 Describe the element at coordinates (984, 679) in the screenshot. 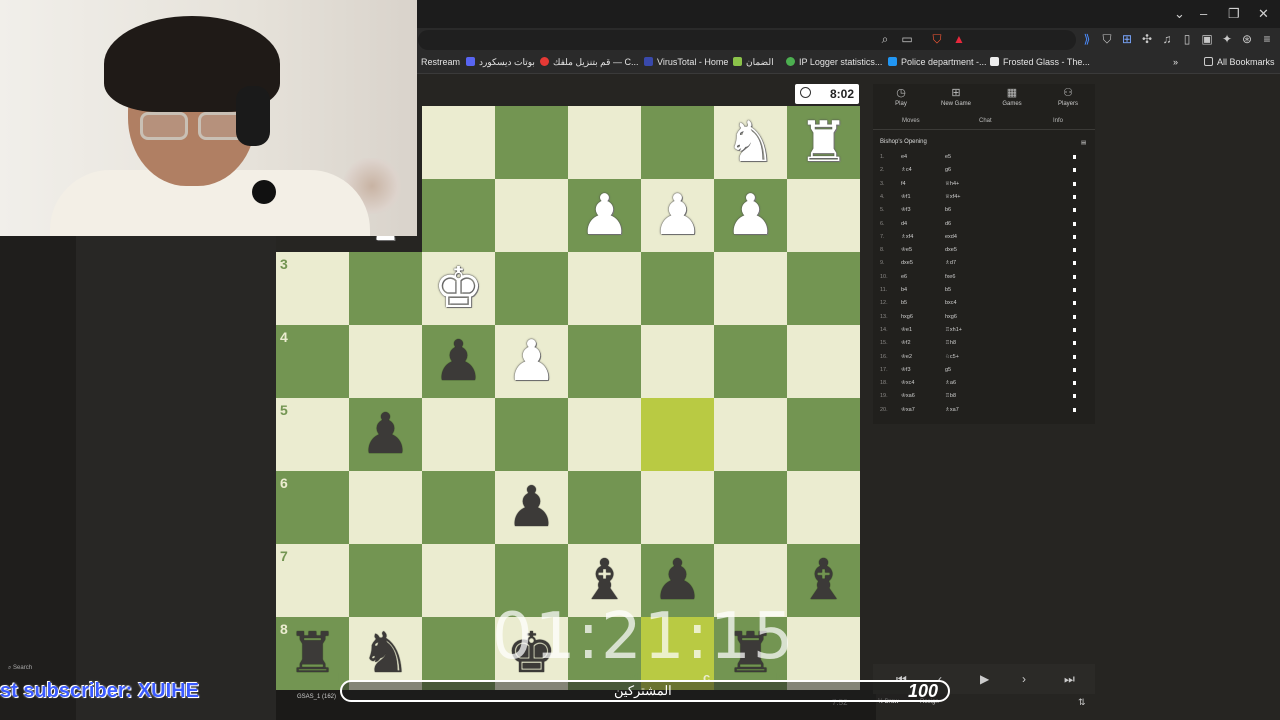

I see `play-icon: ▶` at that location.